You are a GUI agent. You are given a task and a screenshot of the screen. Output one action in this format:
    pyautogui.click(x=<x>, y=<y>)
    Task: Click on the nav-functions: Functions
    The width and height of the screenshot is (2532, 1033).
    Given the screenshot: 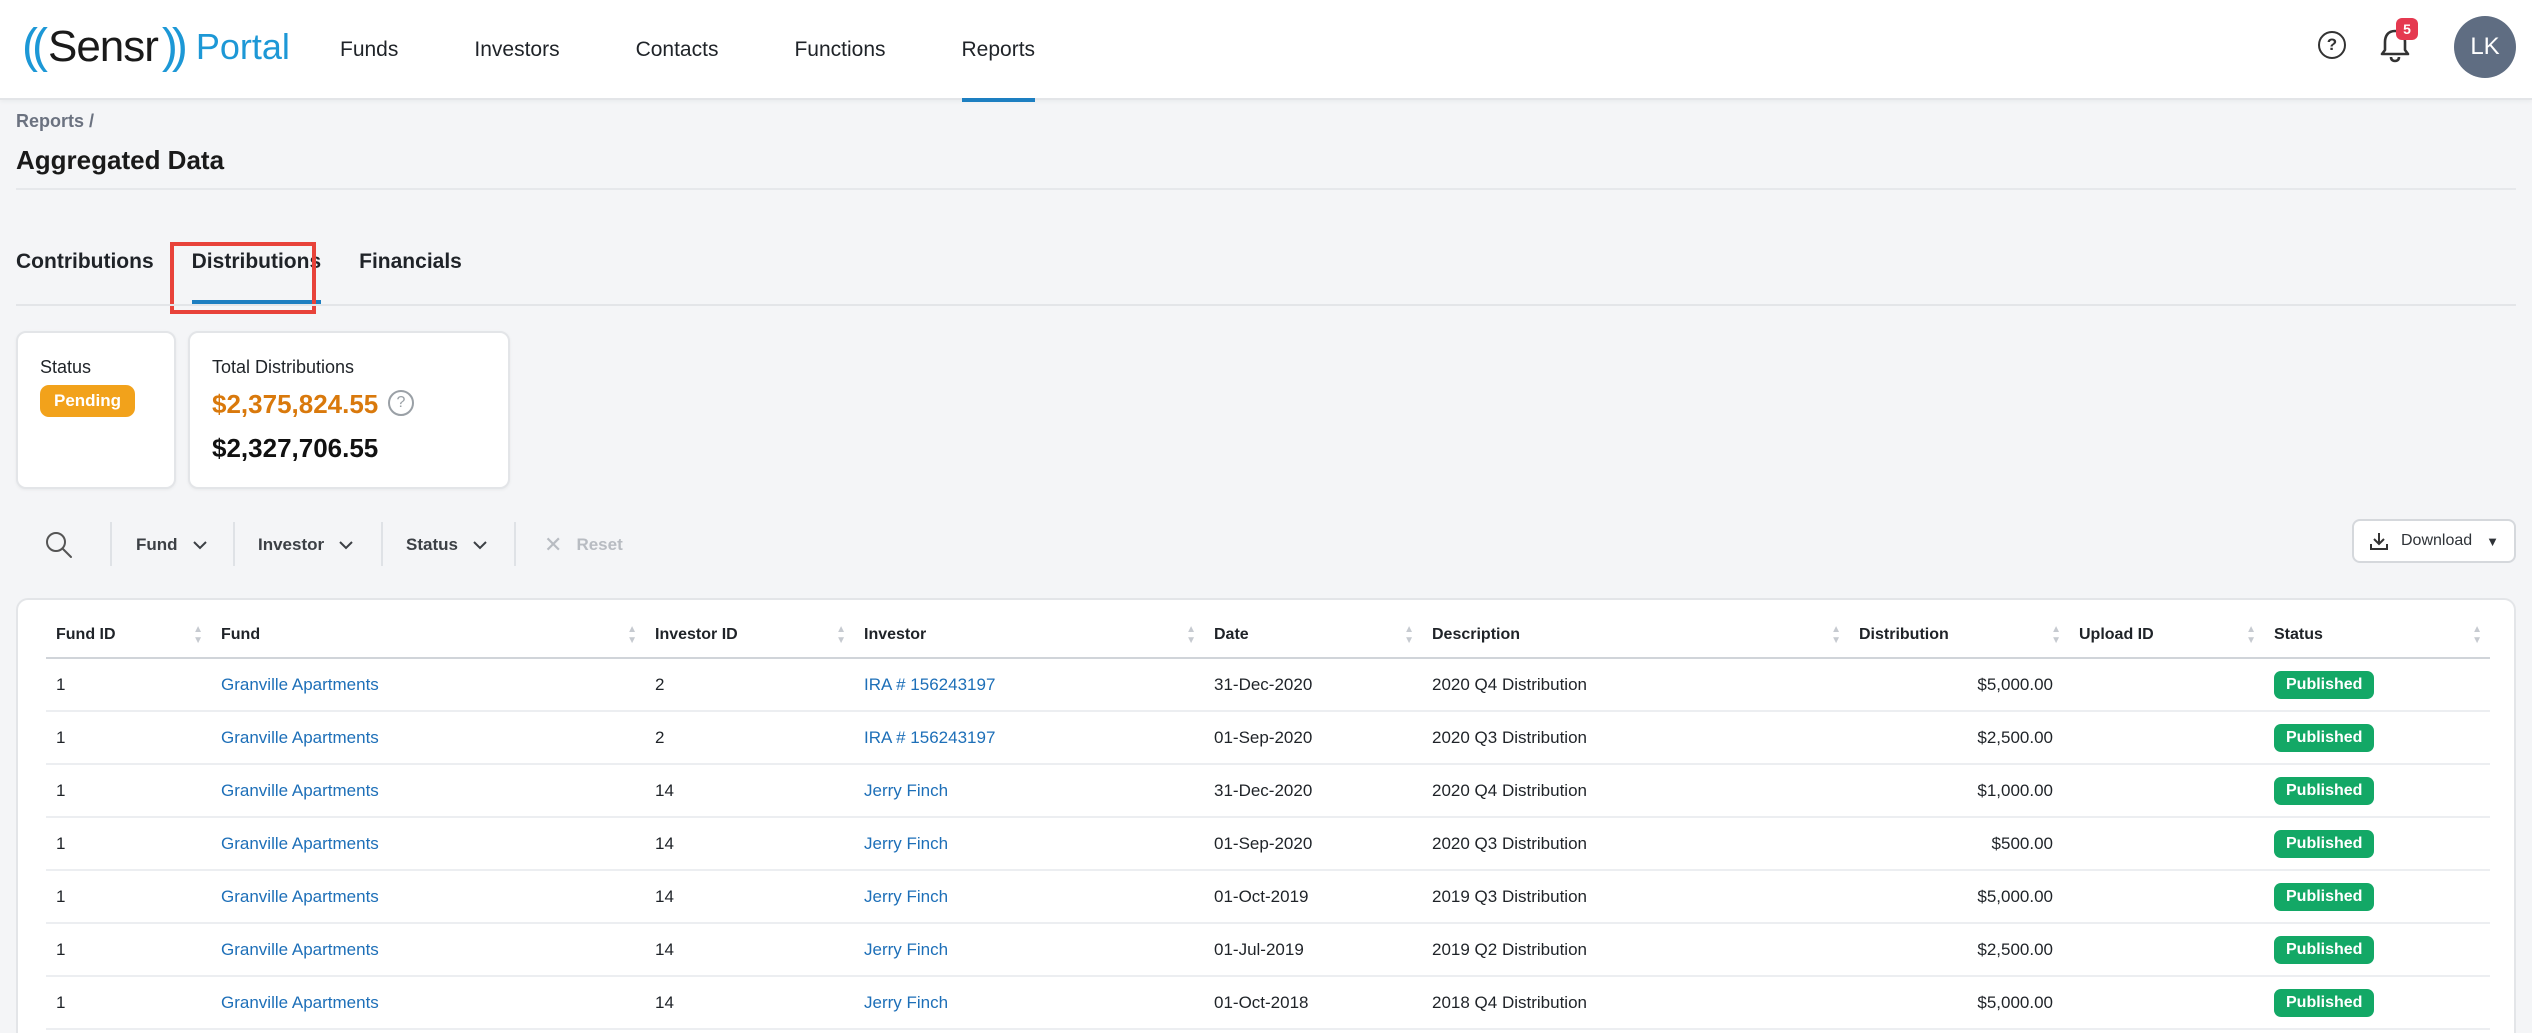 What is the action you would take?
    pyautogui.click(x=839, y=50)
    